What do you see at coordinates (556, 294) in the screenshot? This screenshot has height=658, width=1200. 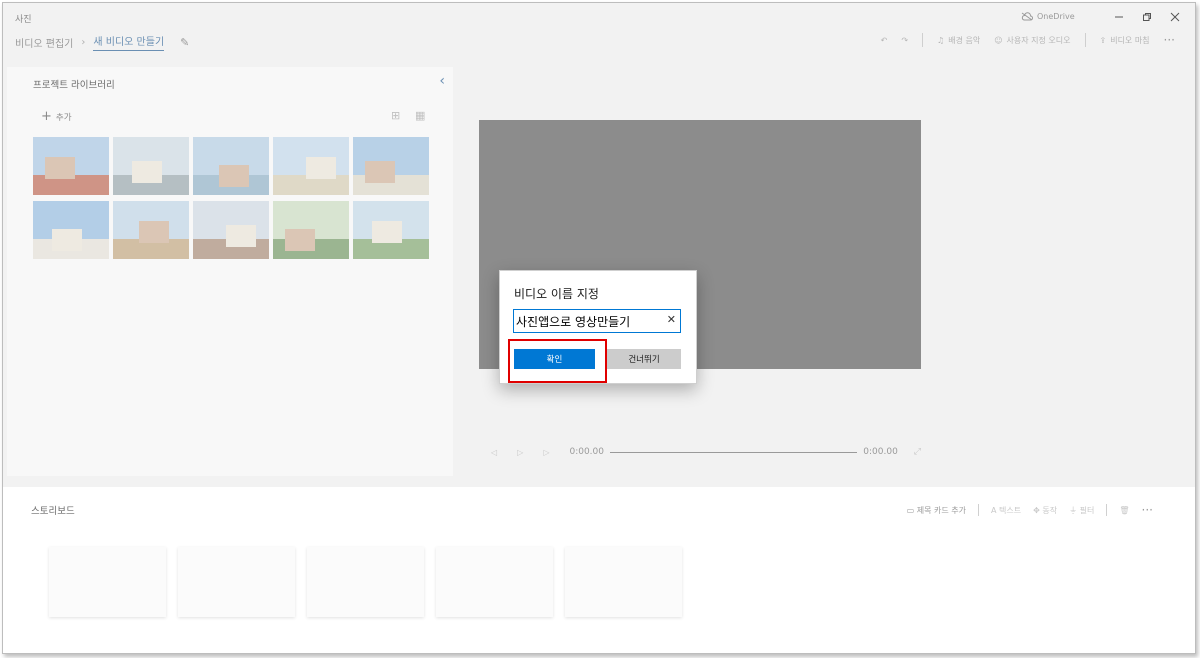 I see `dialog-title: 비디오 이름 지정` at bounding box center [556, 294].